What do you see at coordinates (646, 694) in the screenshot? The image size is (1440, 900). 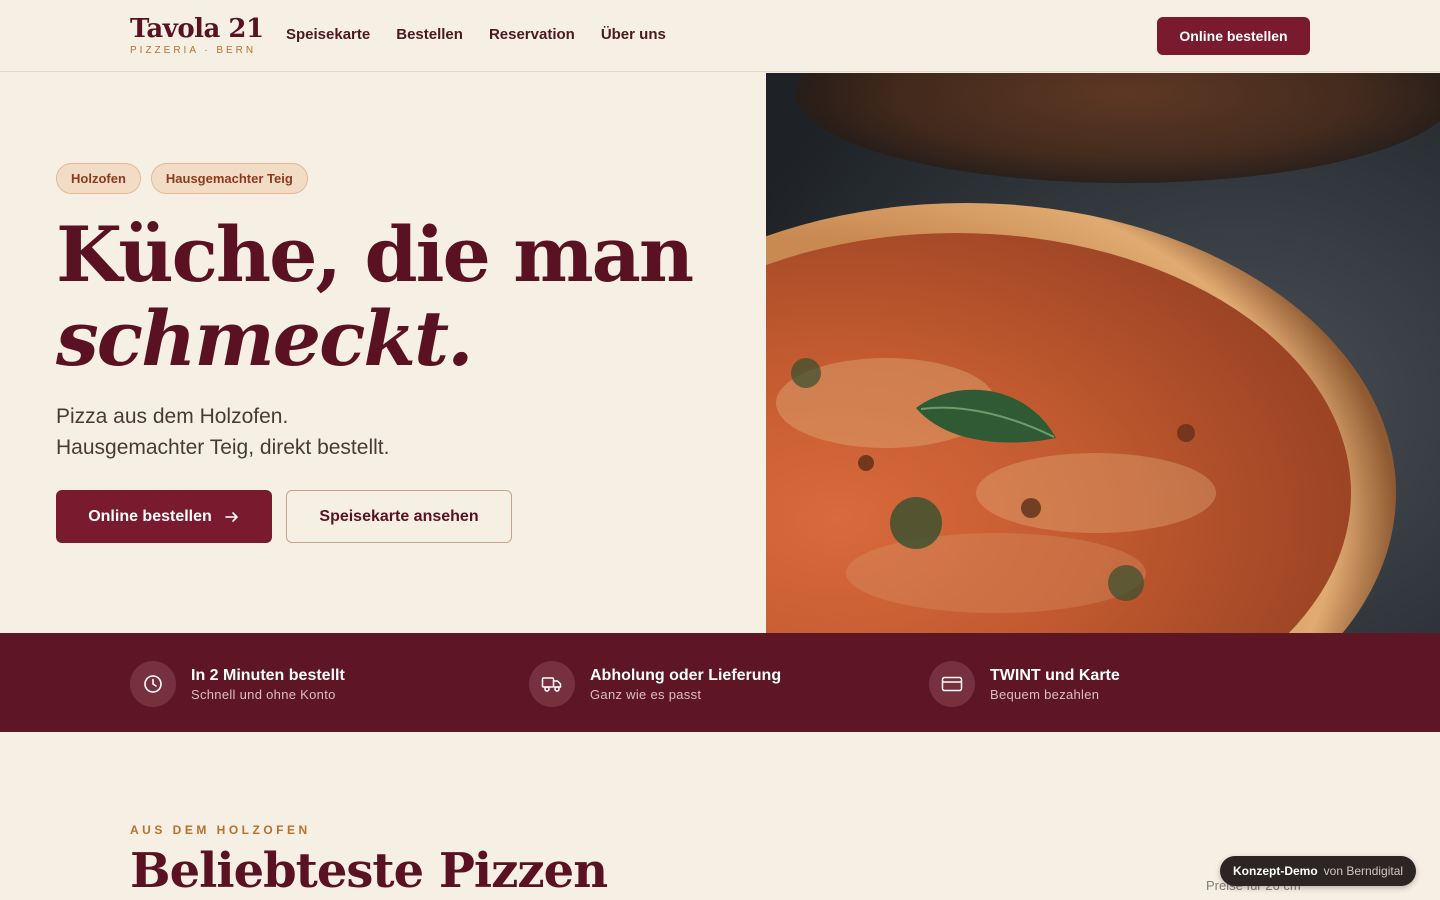 I see `feature-subtitle: Ganz wie es passt` at bounding box center [646, 694].